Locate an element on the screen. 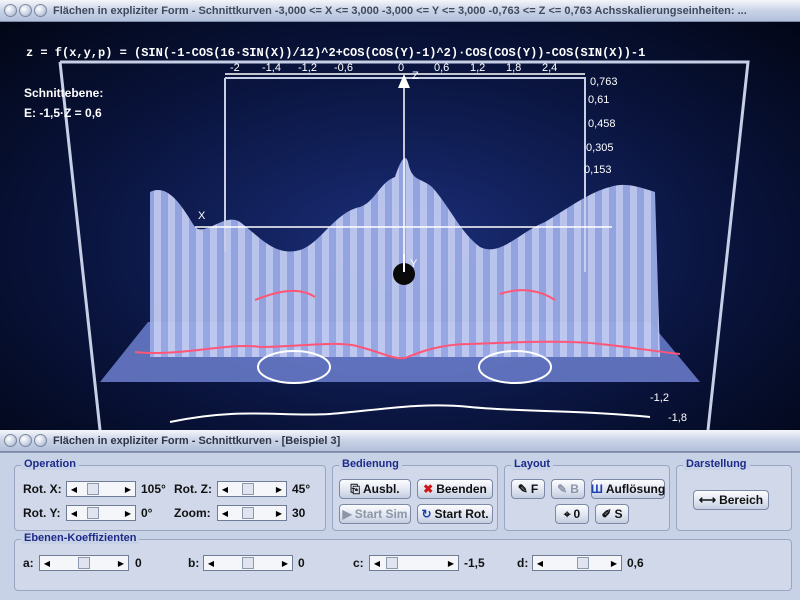 This screenshot has height=600, width=800. s-button: ✐ S is located at coordinates (612, 514).